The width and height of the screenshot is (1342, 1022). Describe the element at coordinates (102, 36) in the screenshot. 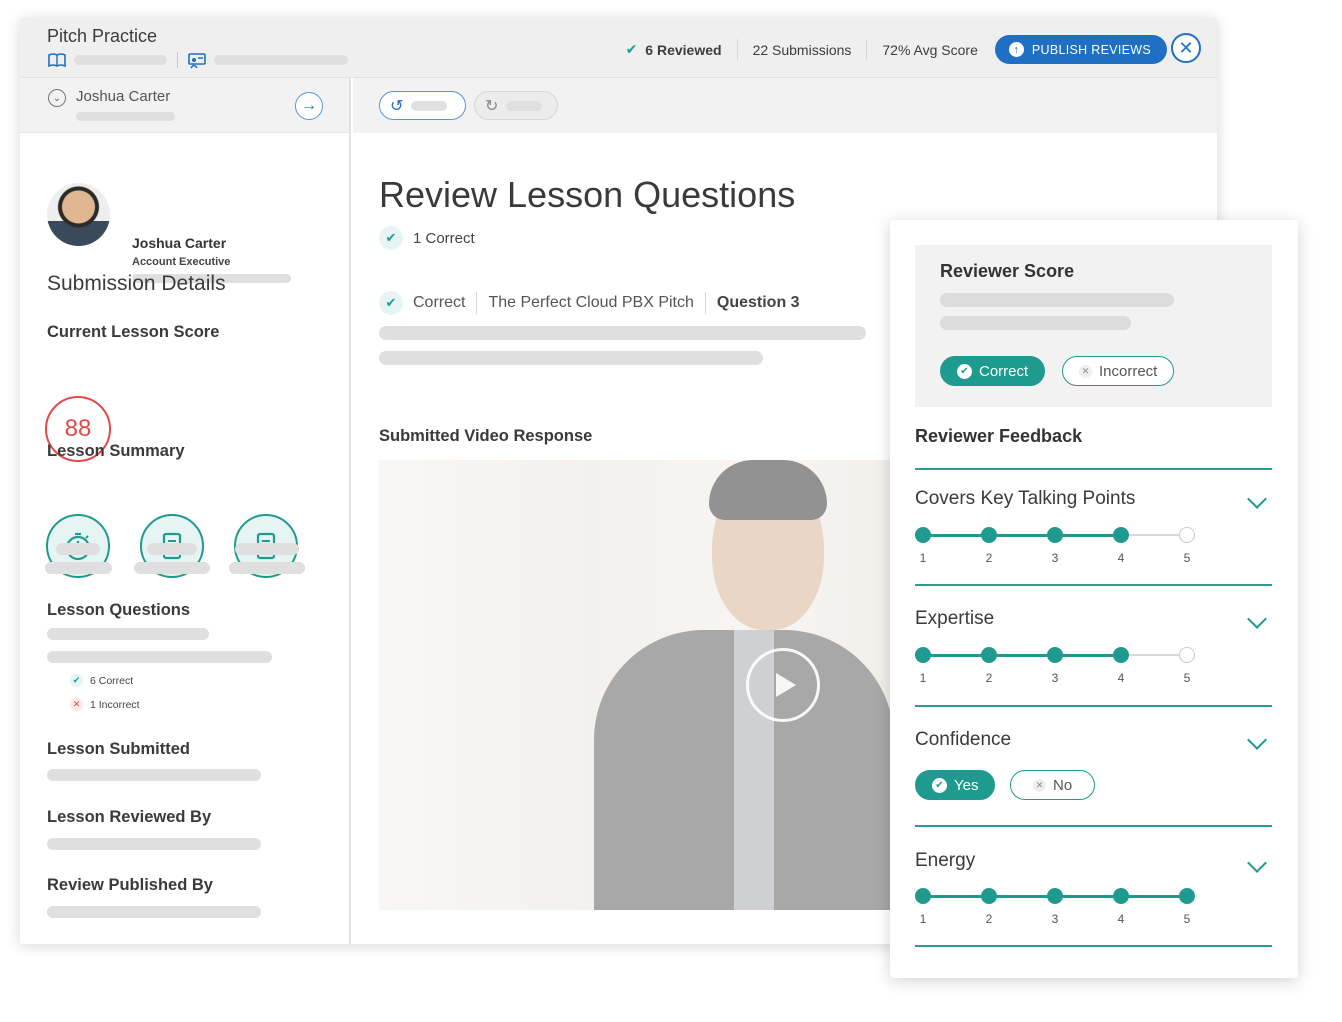

I see `app-title: Pitch Practice` at that location.